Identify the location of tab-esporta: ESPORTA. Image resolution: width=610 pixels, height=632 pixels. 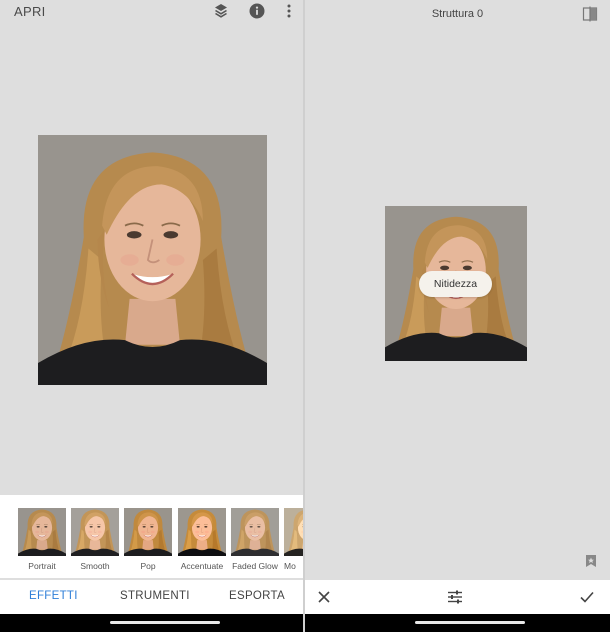
(257, 596).